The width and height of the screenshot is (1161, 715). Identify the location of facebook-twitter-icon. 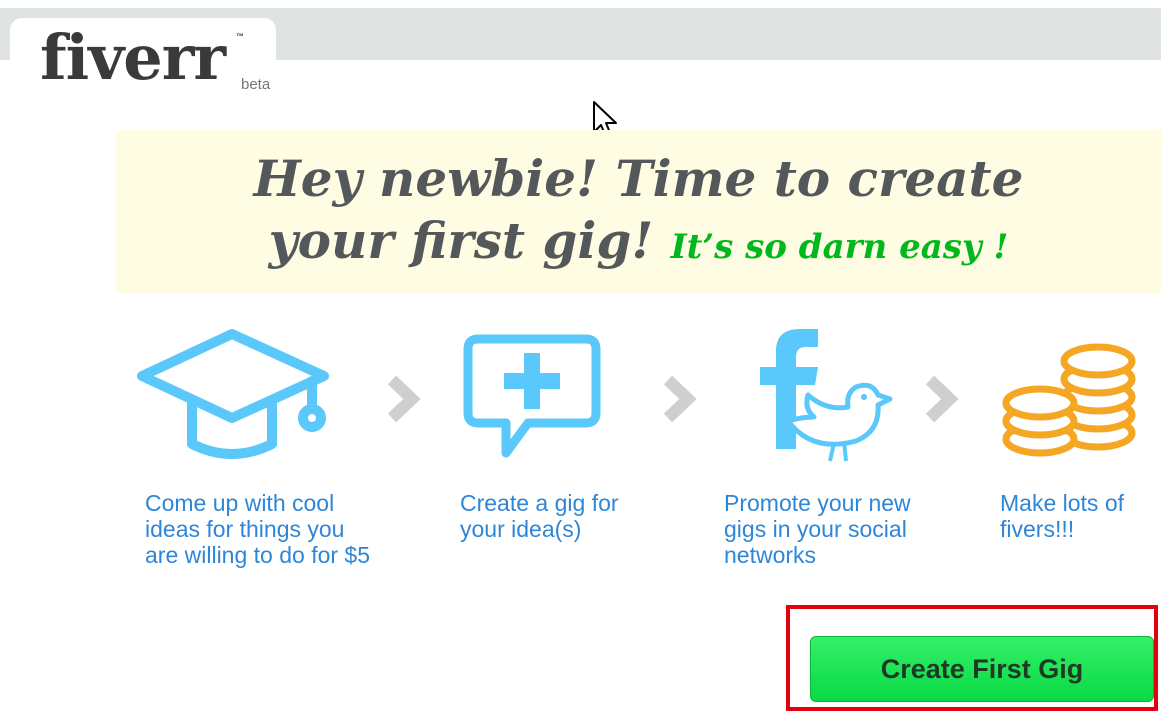
(826, 395).